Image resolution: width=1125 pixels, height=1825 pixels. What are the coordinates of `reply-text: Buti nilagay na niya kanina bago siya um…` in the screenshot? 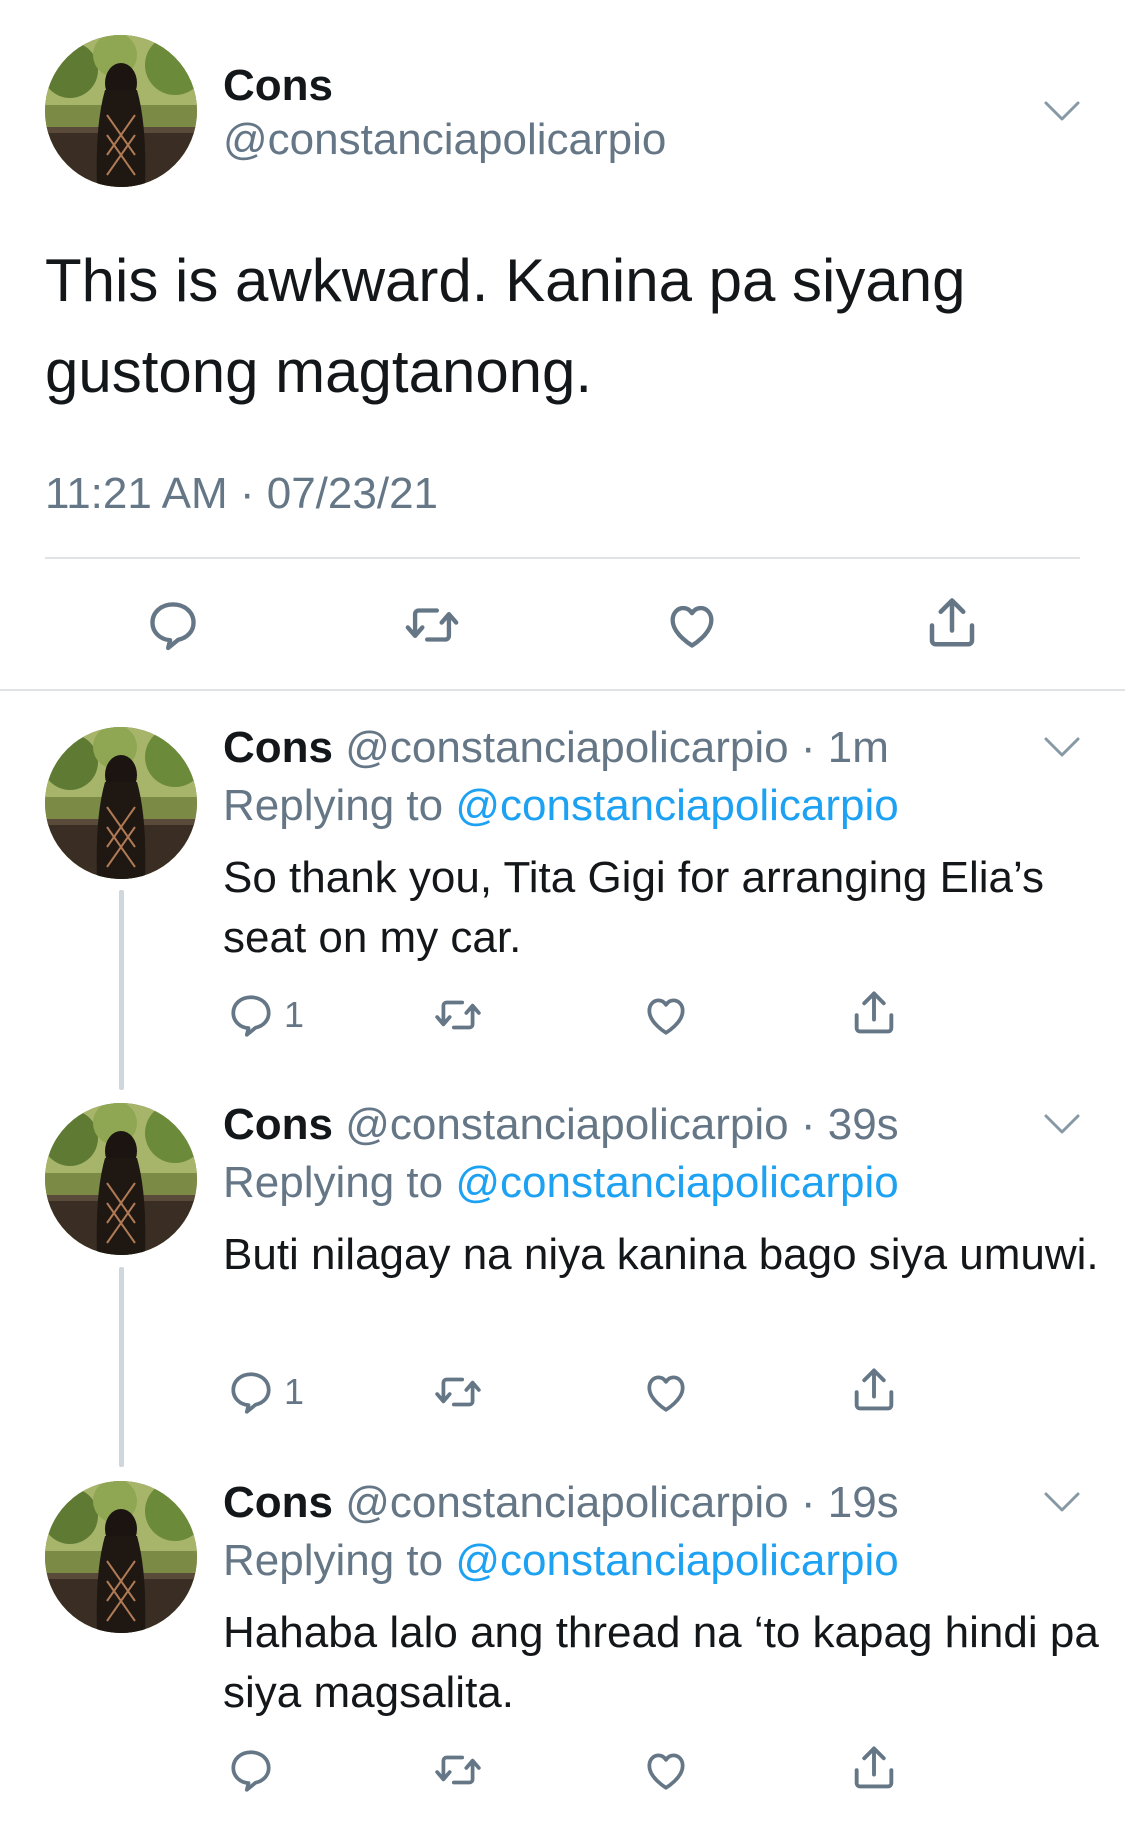 It's located at (661, 1254).